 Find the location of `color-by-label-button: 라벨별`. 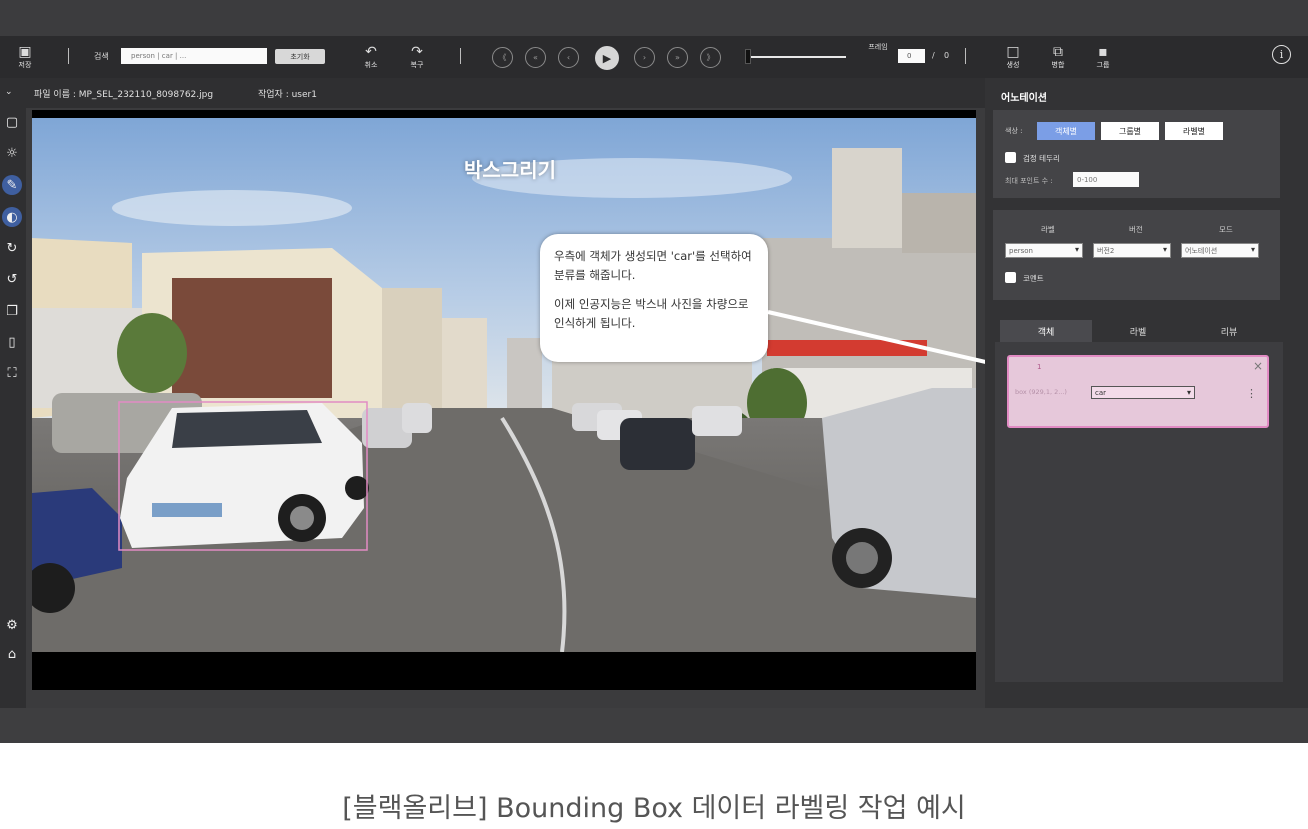

color-by-label-button: 라벨별 is located at coordinates (1194, 131).